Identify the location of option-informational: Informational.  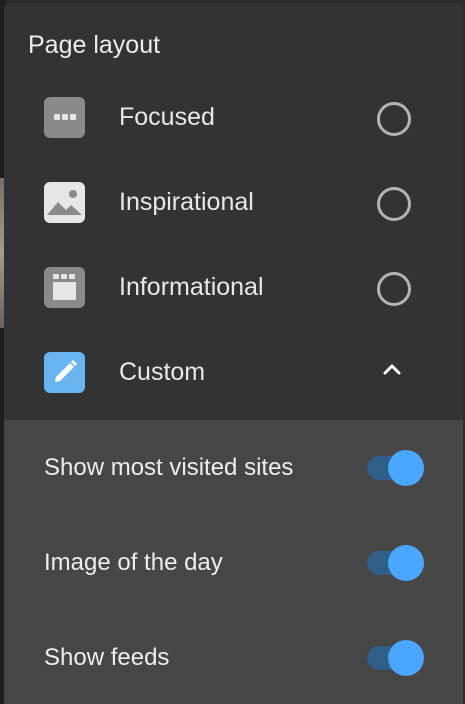
(233, 288).